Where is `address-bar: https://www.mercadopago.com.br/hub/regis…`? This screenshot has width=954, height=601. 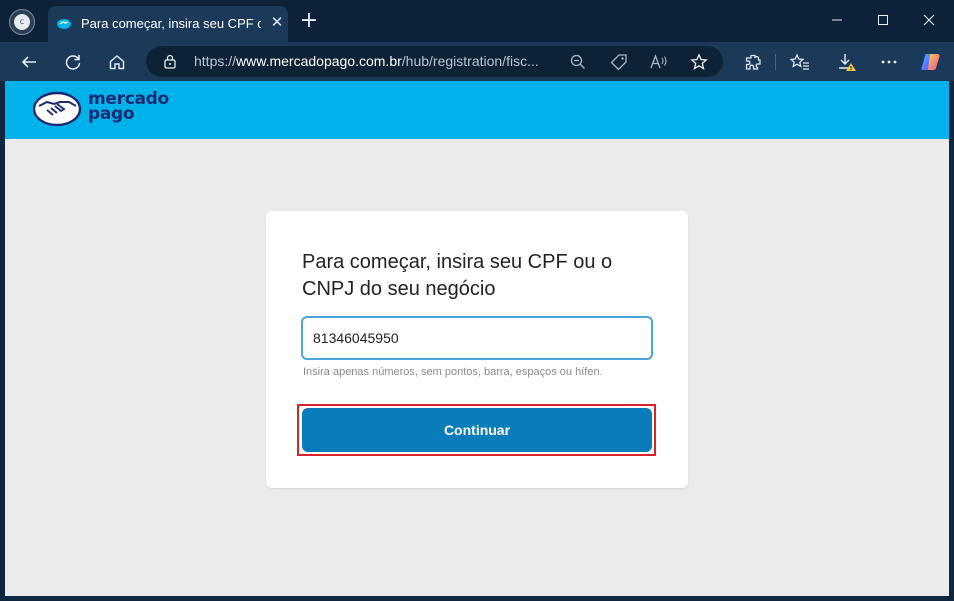 address-bar: https://www.mercadopago.com.br/hub/regis… is located at coordinates (434, 61).